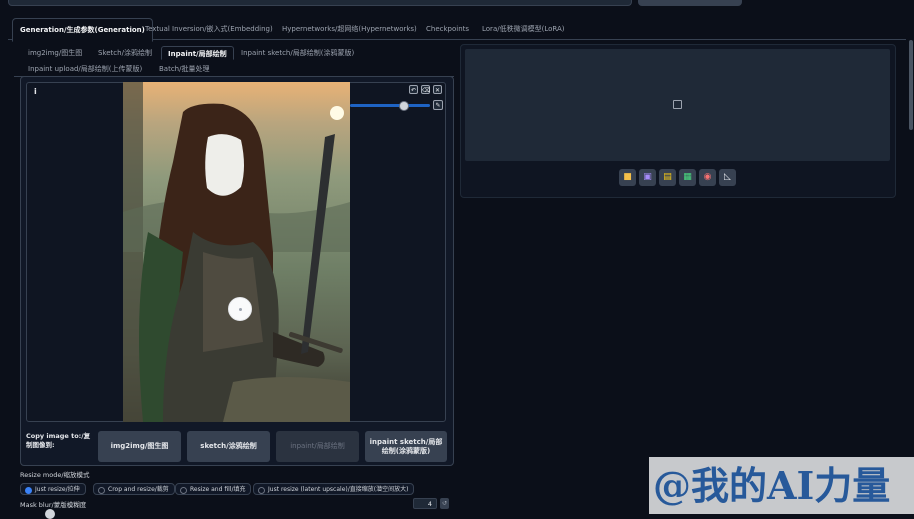 This screenshot has height=519, width=914. Describe the element at coordinates (53, 505) in the screenshot. I see `mask-blur-label: Mask blur/蒙版模糊度` at that location.